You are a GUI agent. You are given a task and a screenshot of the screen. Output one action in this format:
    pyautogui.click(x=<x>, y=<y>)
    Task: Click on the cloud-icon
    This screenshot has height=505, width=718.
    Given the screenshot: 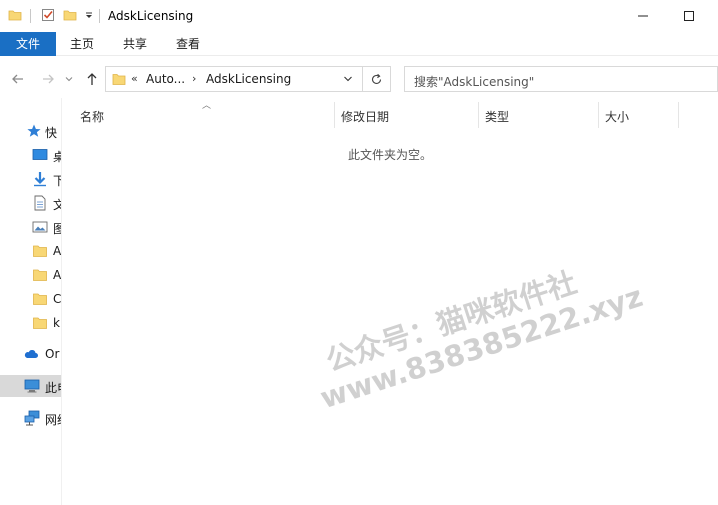 What is the action you would take?
    pyautogui.click(x=31, y=354)
    